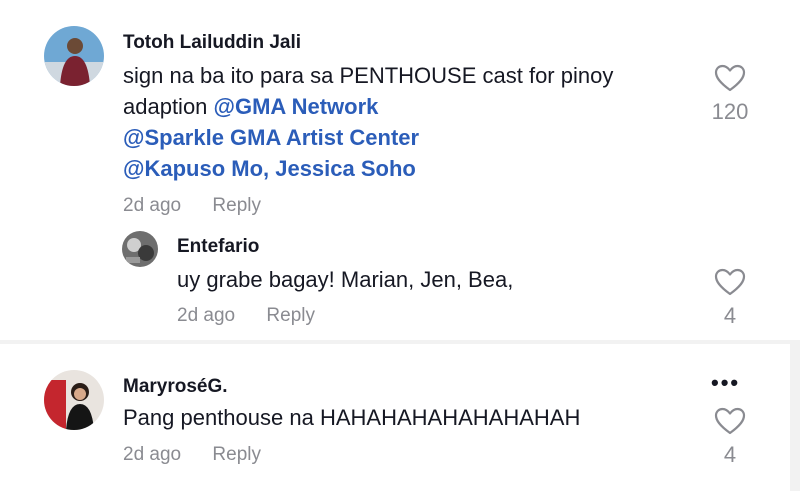 Image resolution: width=800 pixels, height=491 pixels. Describe the element at coordinates (175, 387) in the screenshot. I see `comment-author: MaryroséG.` at that location.